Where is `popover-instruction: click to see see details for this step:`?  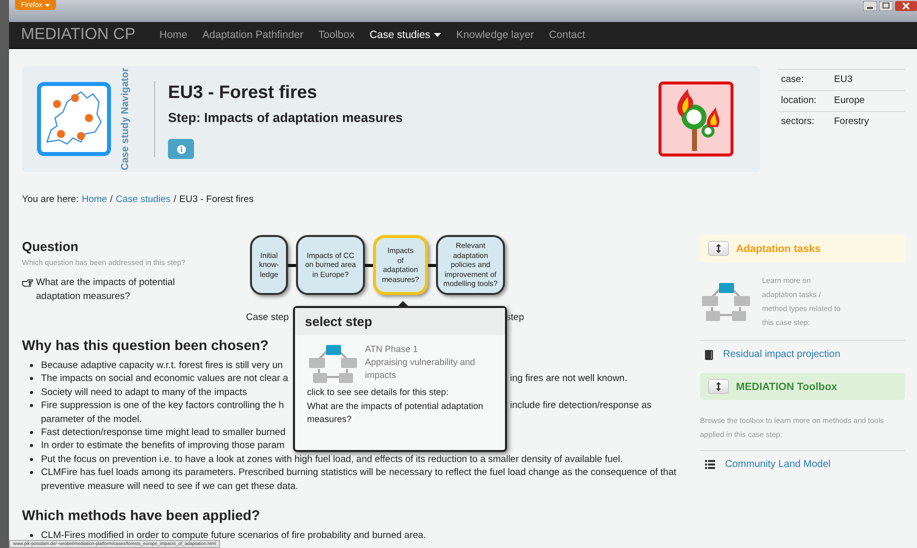
popover-instruction: click to see see details for this step: is located at coordinates (378, 392).